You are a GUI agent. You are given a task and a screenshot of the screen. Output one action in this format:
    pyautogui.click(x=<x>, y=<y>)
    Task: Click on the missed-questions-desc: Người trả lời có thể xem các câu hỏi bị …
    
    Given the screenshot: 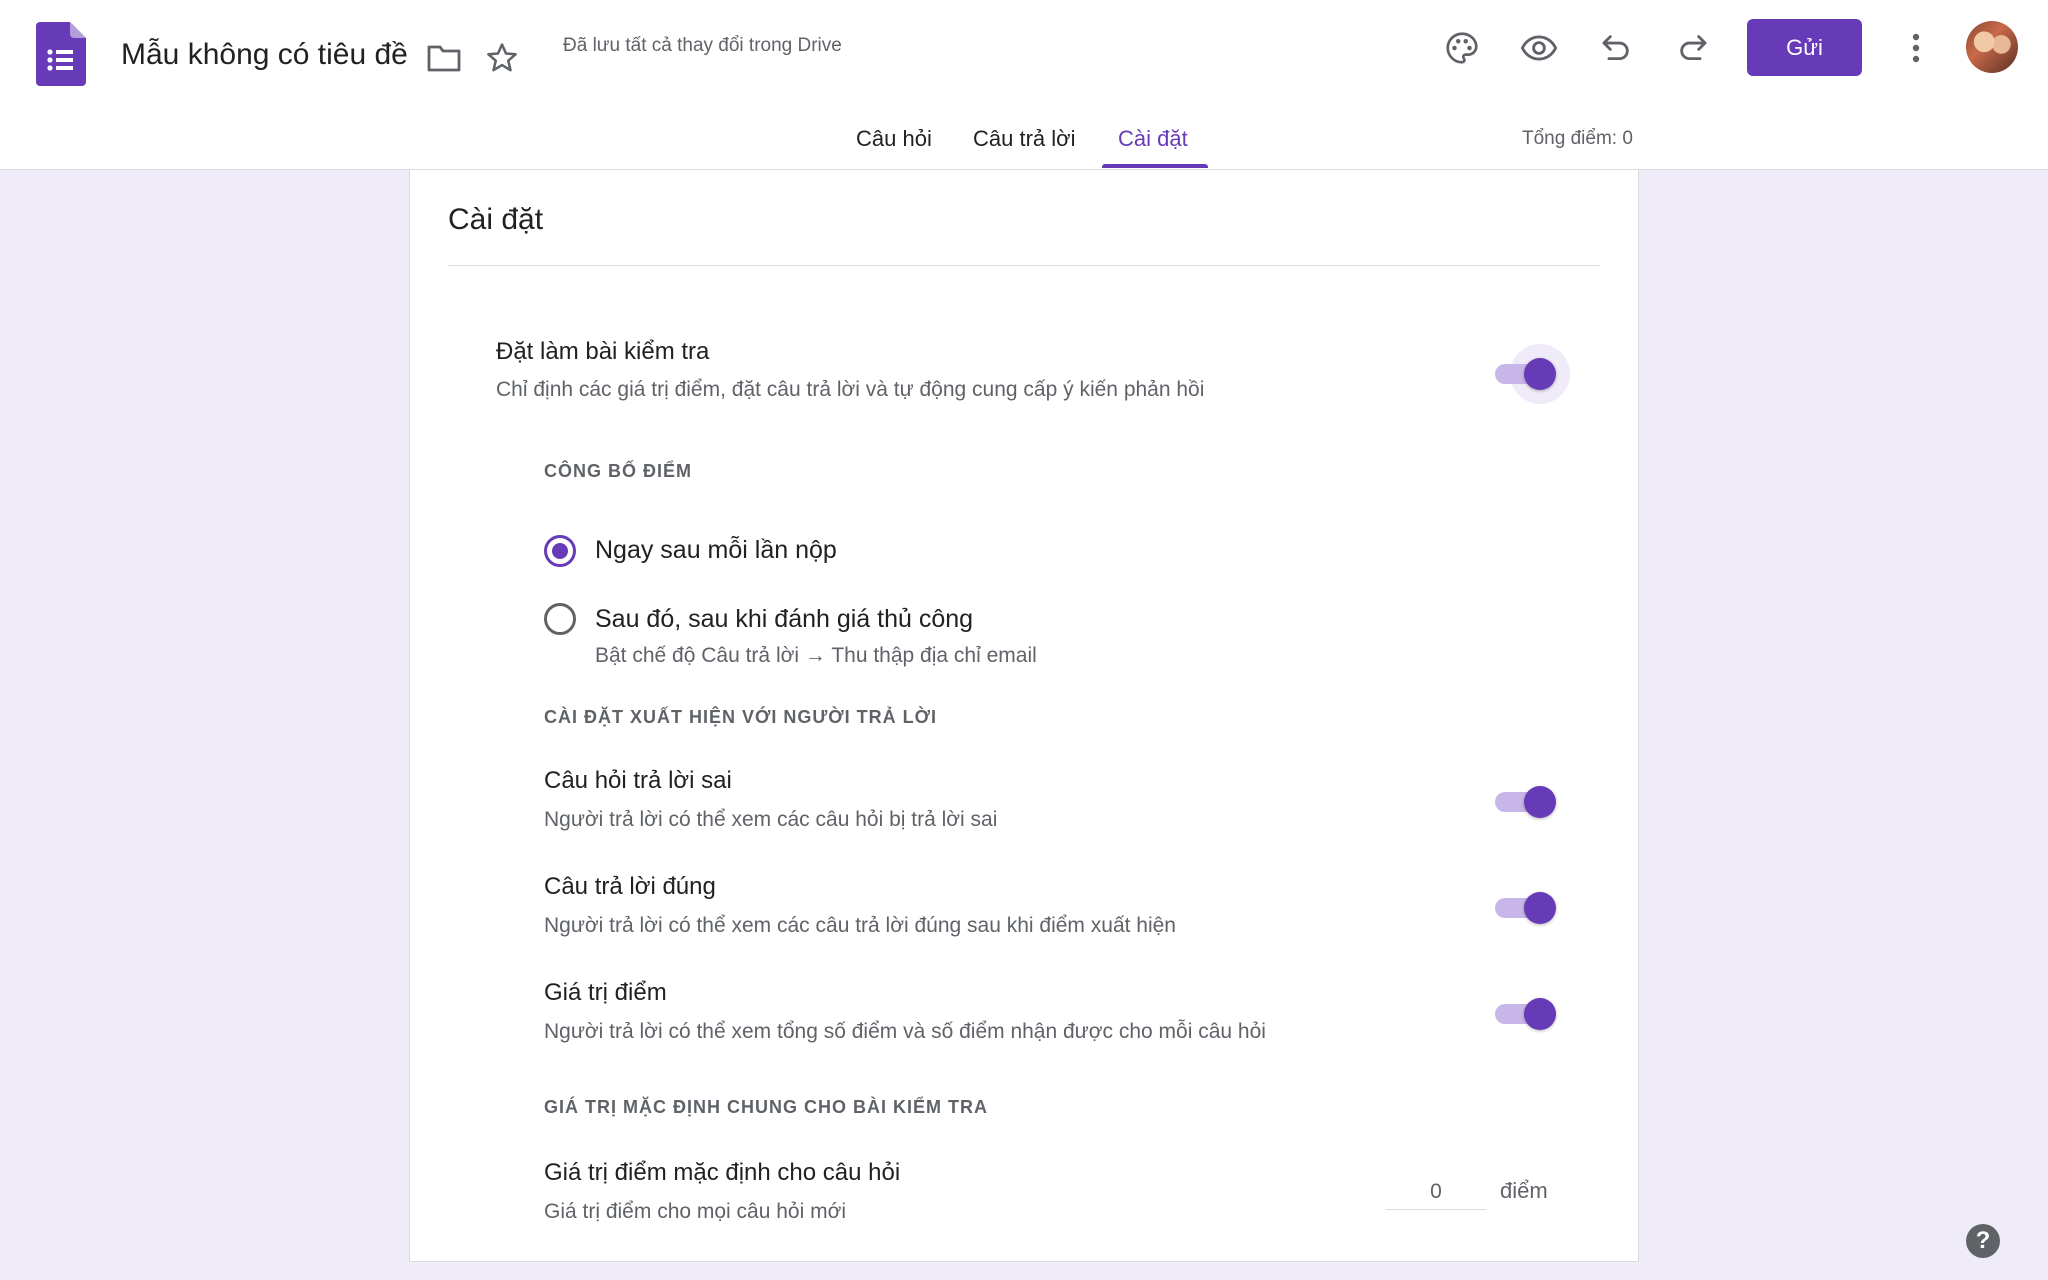 What is the action you would take?
    pyautogui.click(x=771, y=819)
    